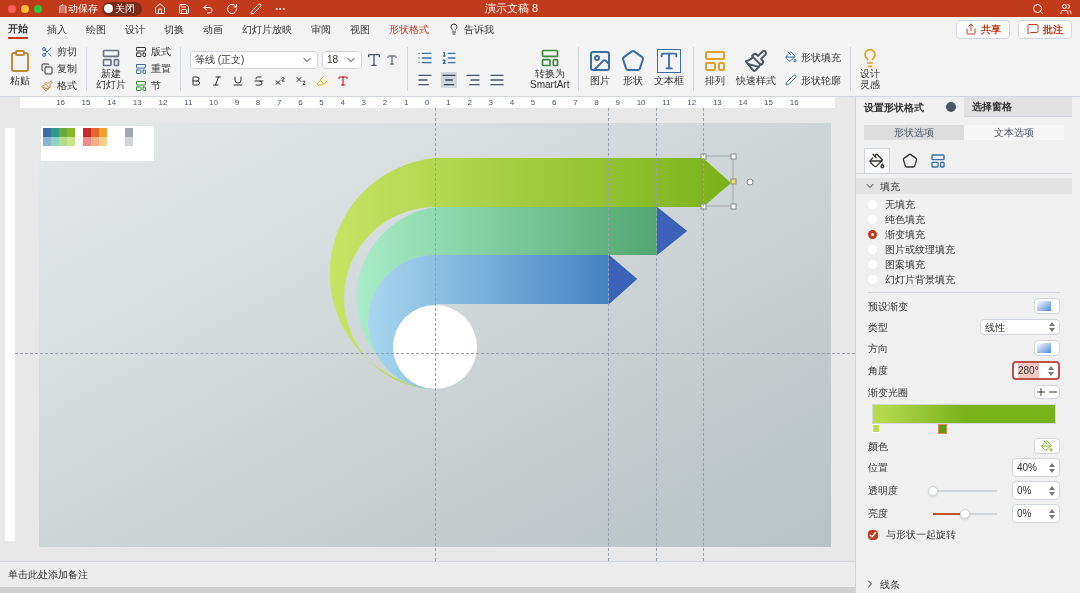 This screenshot has height=593, width=1080. I want to click on undo-icon, so click(208, 8).